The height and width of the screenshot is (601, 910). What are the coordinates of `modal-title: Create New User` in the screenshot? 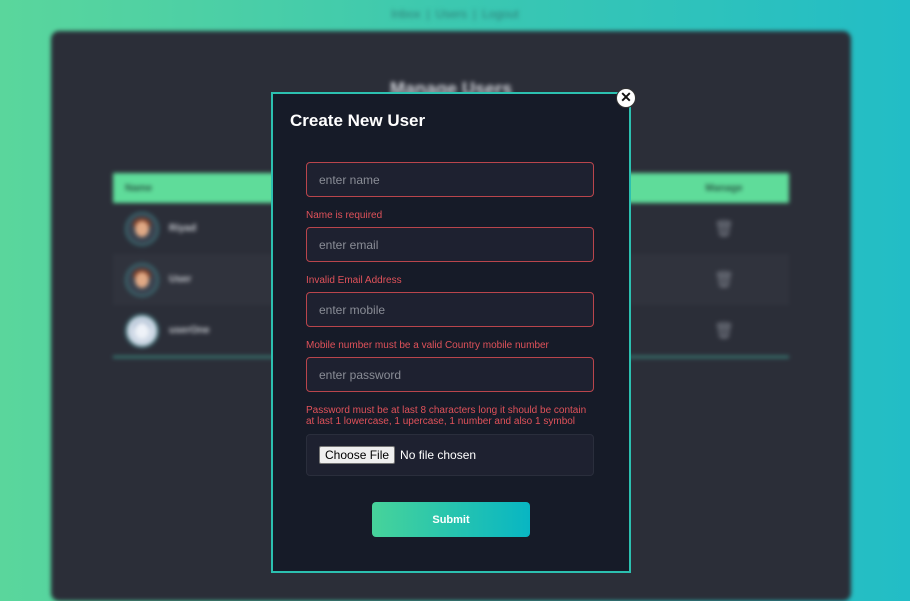 It's located at (358, 120).